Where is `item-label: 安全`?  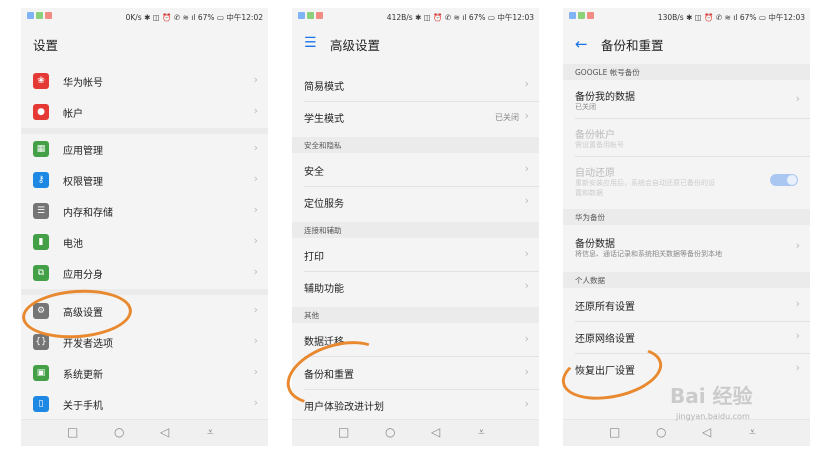 item-label: 安全 is located at coordinates (314, 172).